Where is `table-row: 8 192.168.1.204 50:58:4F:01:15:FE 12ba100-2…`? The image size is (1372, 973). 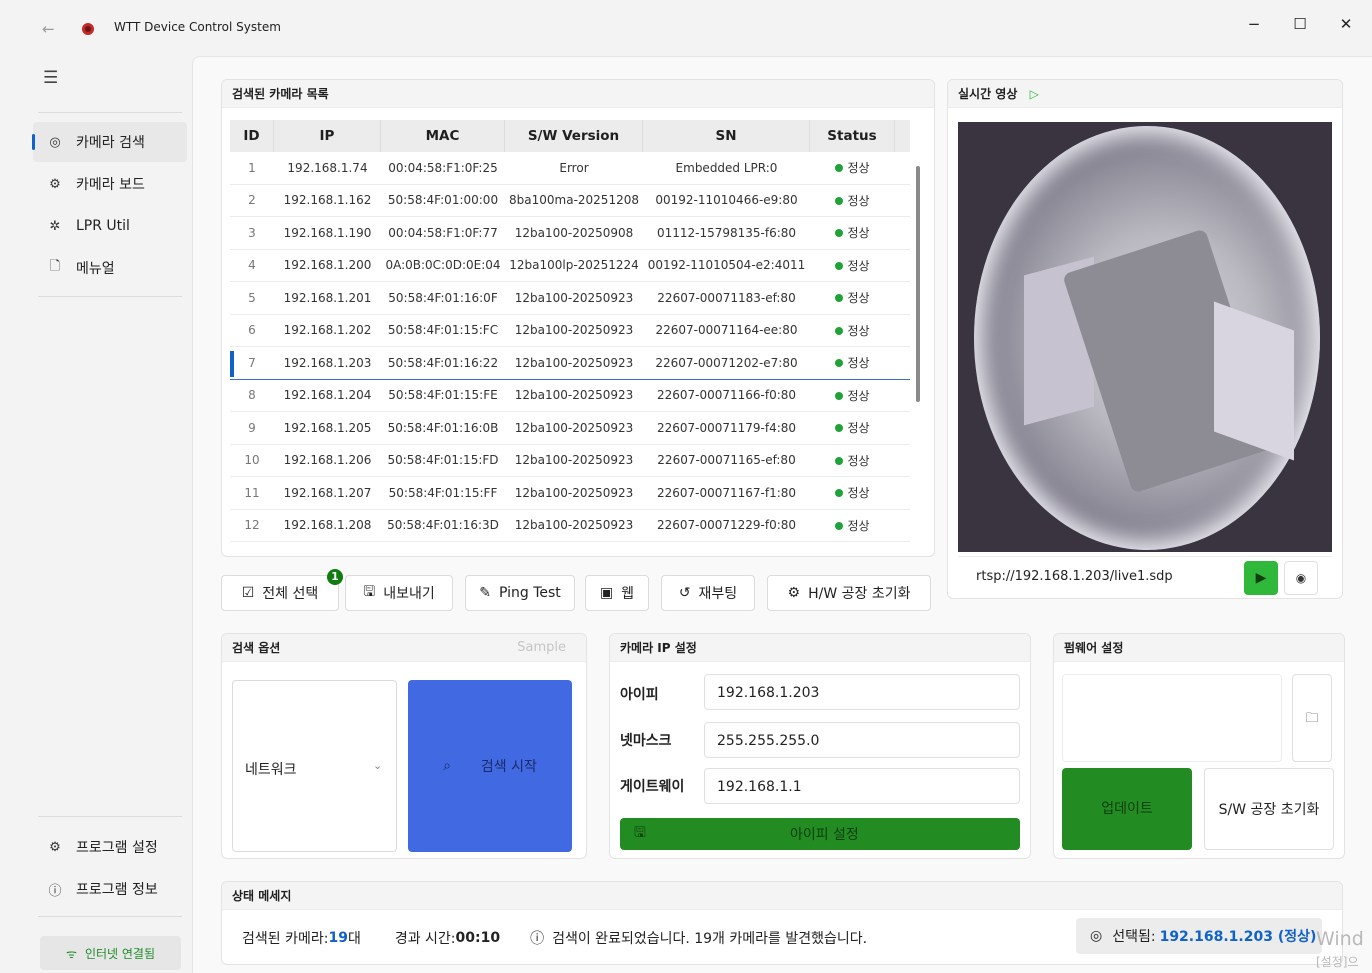 table-row: 8 192.168.1.204 50:58:4F:01:15:FE 12ba100-2… is located at coordinates (570, 396).